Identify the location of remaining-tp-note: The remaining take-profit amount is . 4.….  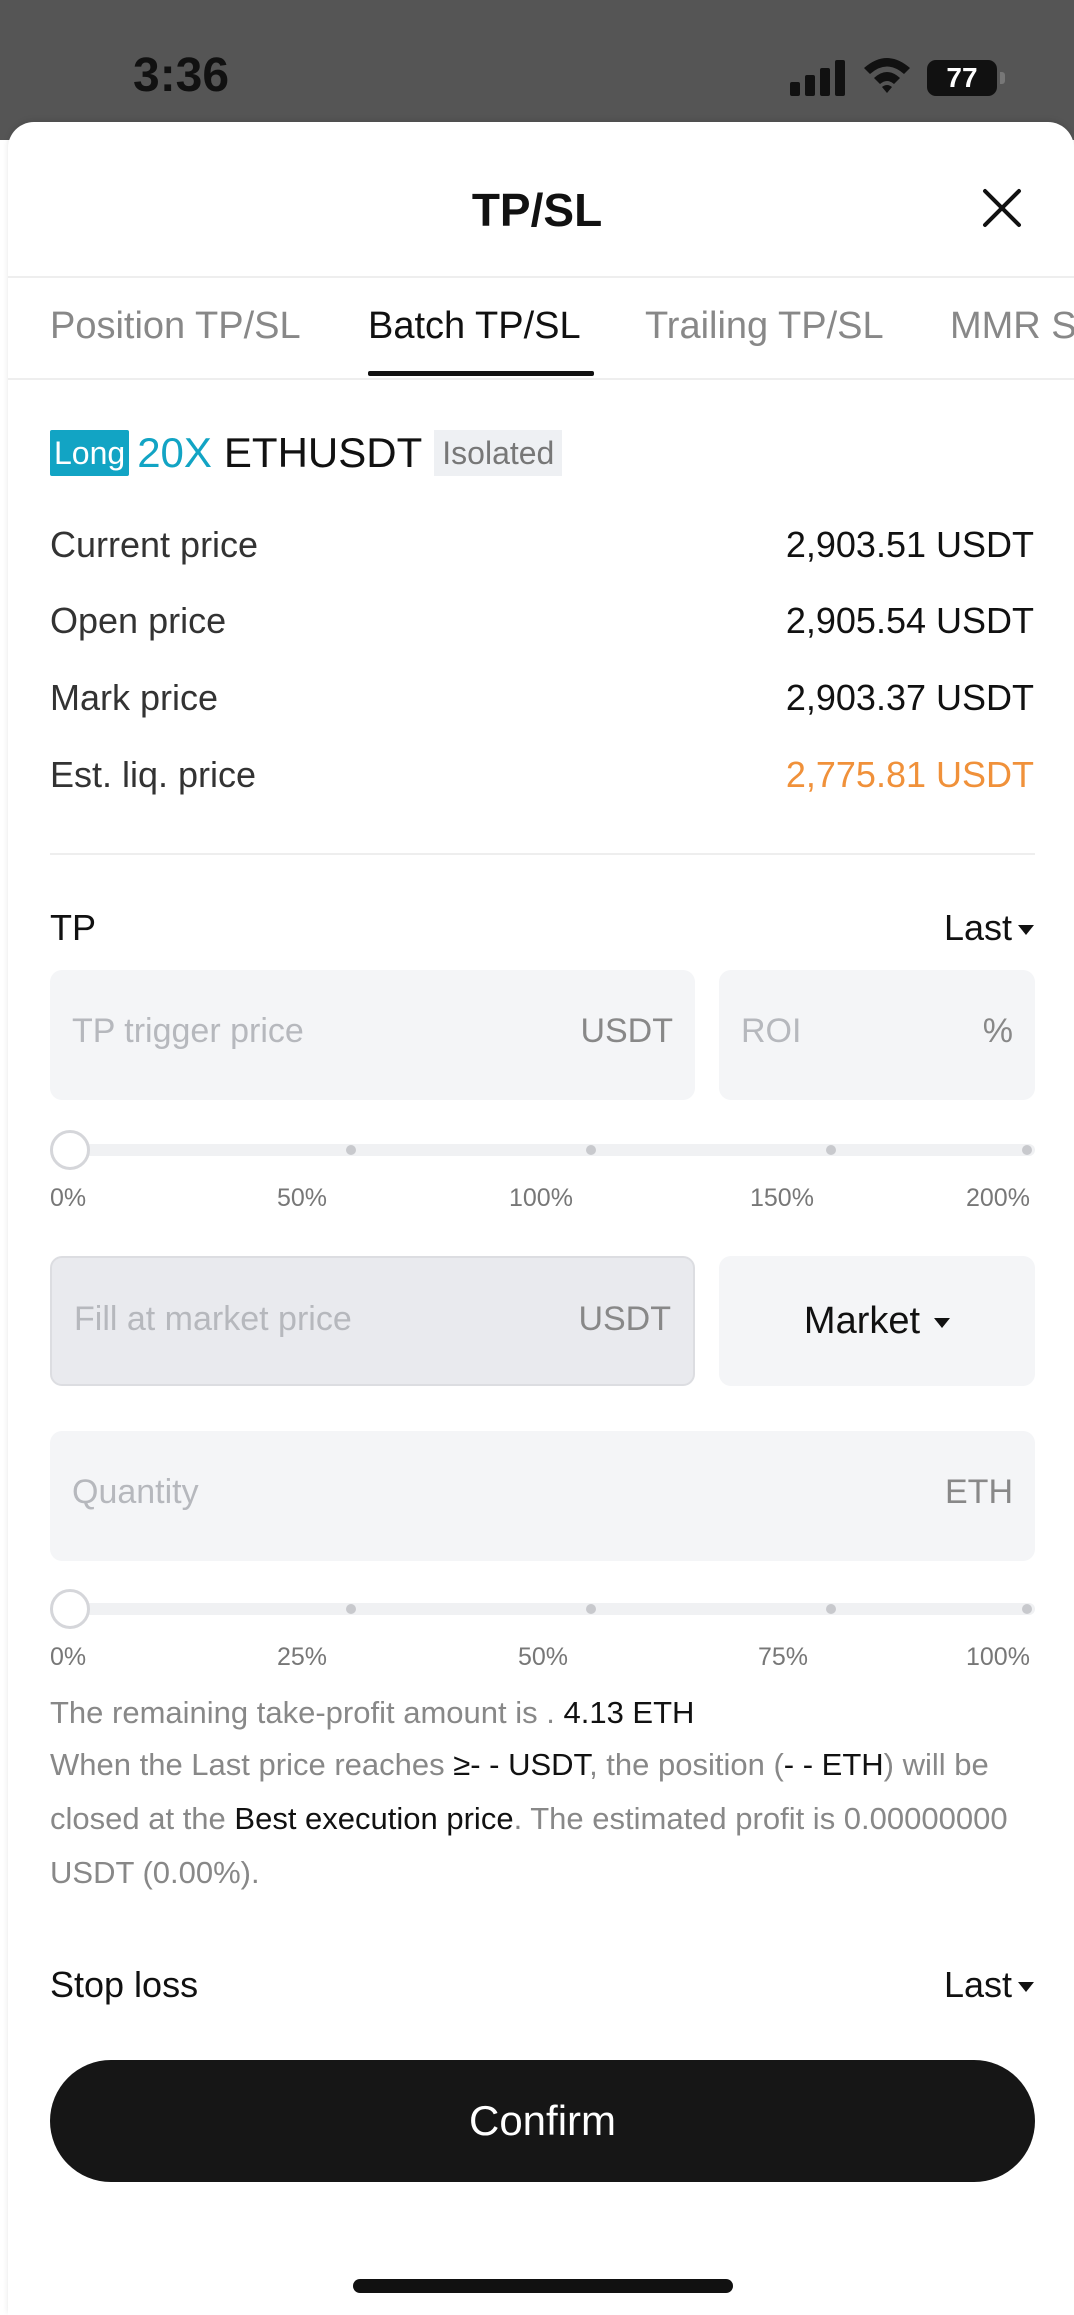
(545, 1713).